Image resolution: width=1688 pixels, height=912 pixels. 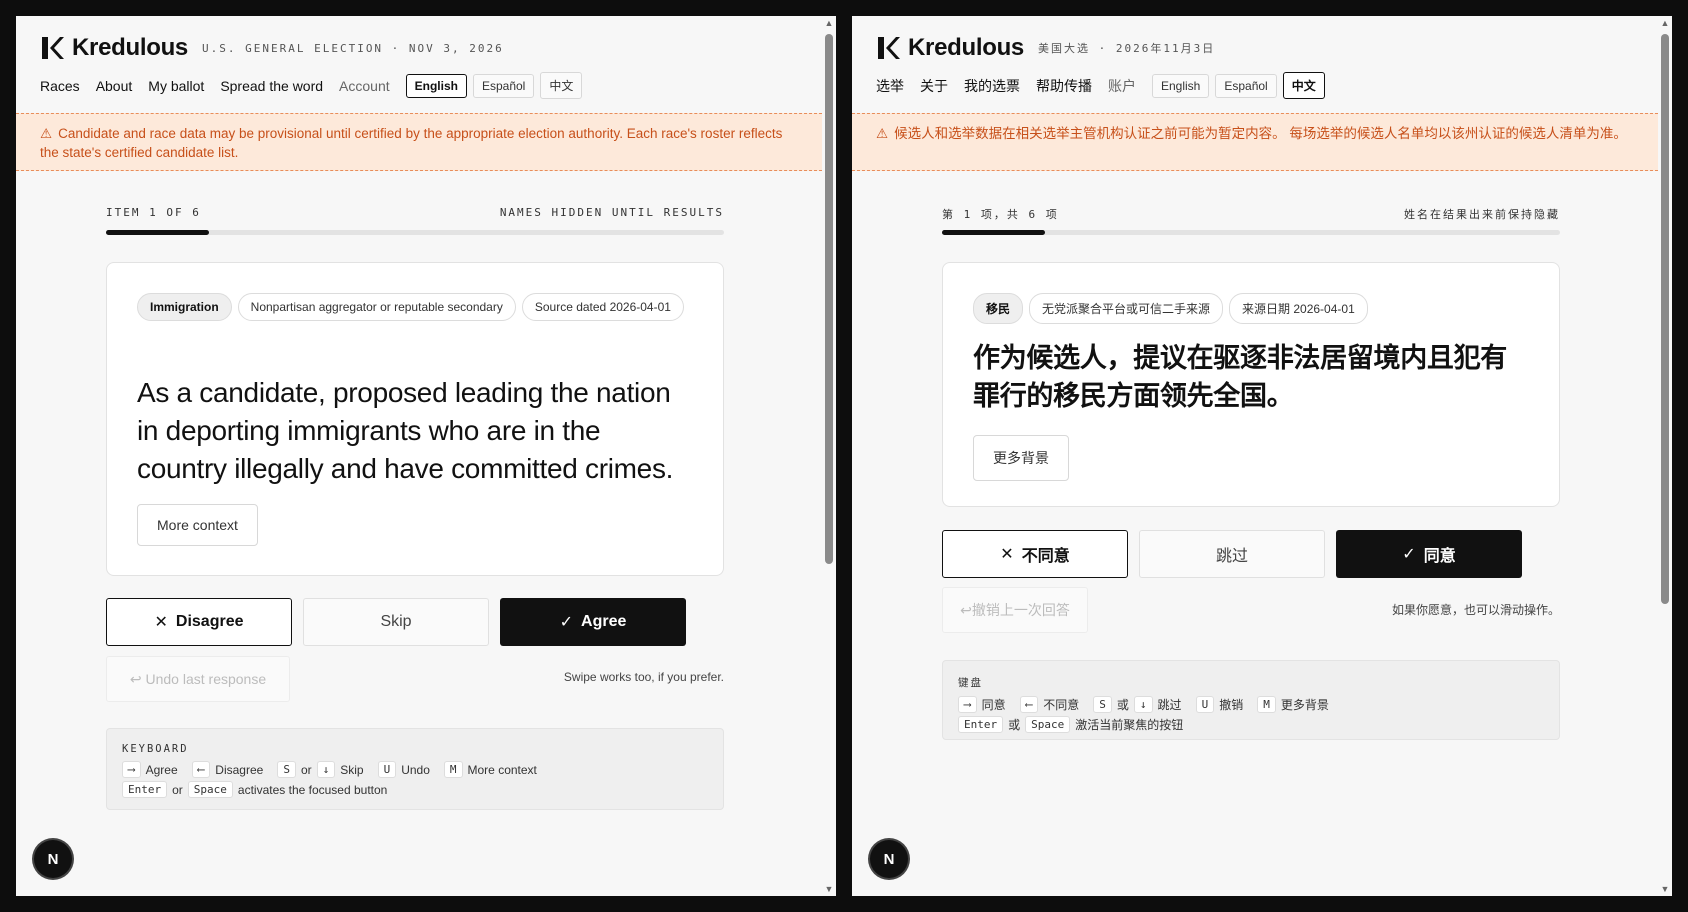 I want to click on agree-button: ✓ Agree, so click(x=593, y=622).